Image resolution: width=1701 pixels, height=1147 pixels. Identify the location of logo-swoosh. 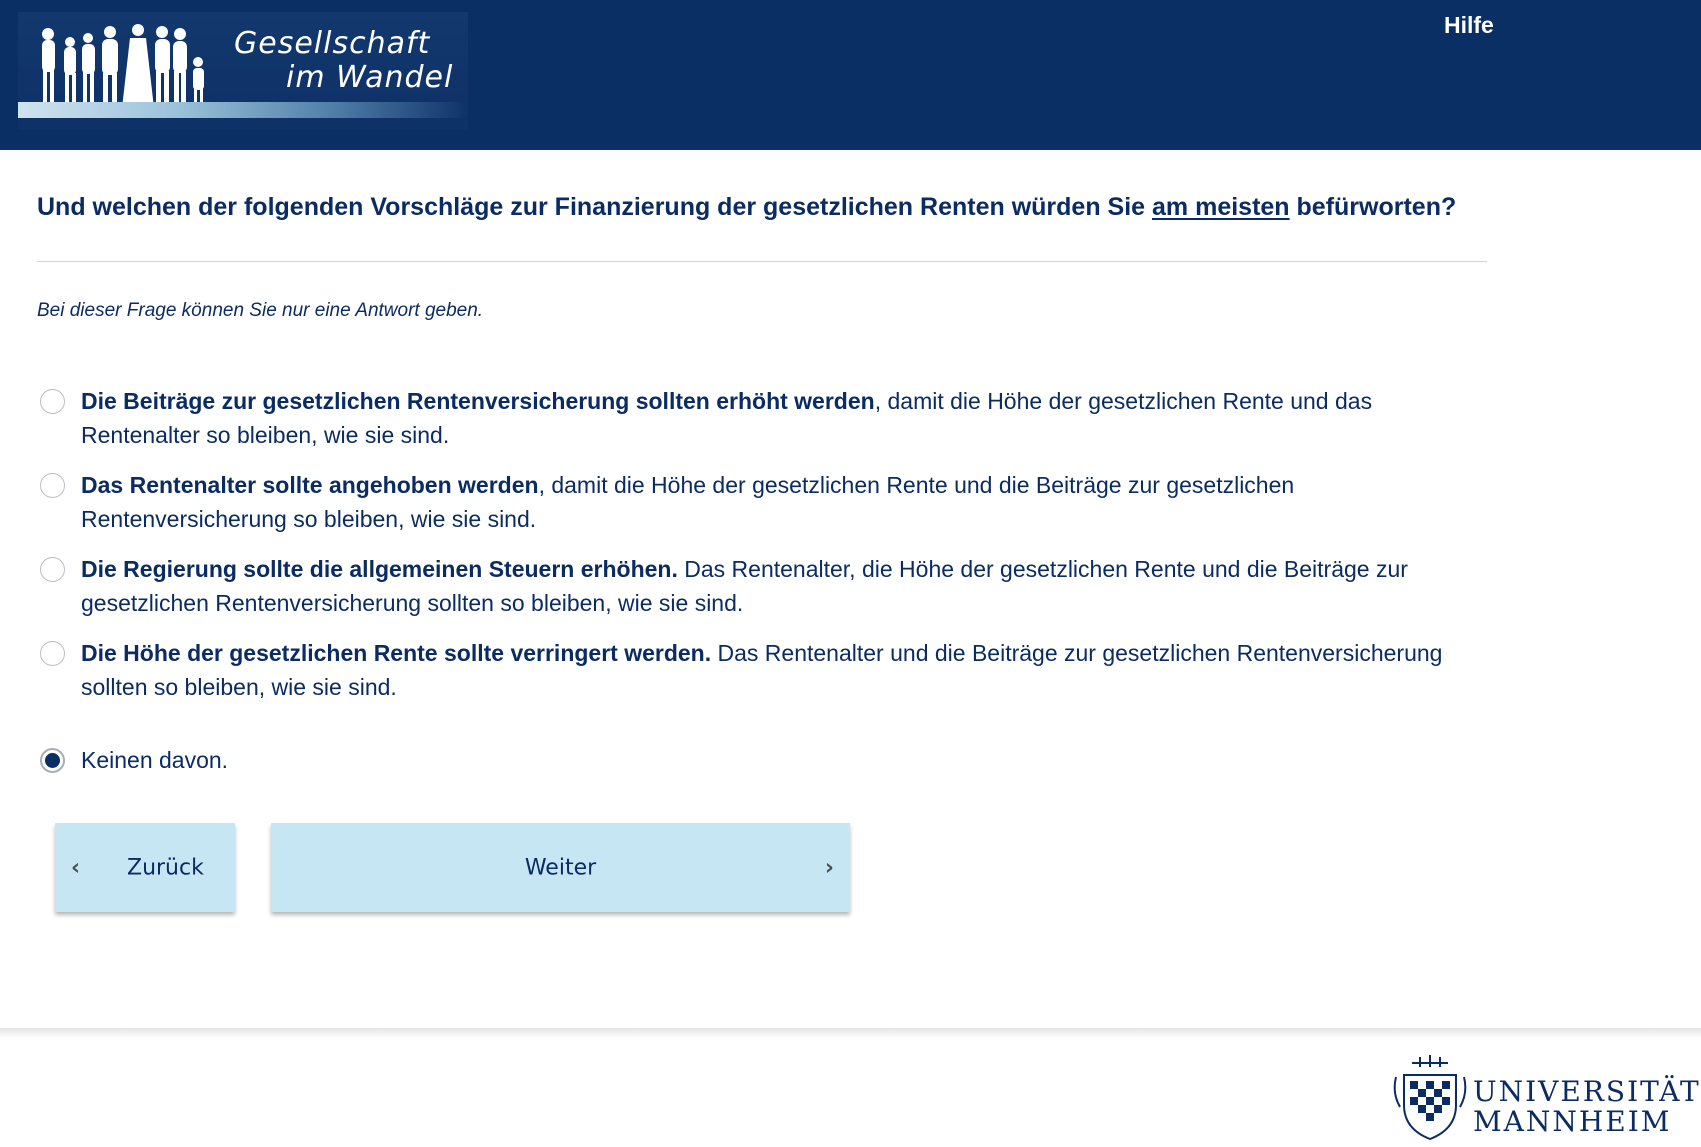
(243, 110).